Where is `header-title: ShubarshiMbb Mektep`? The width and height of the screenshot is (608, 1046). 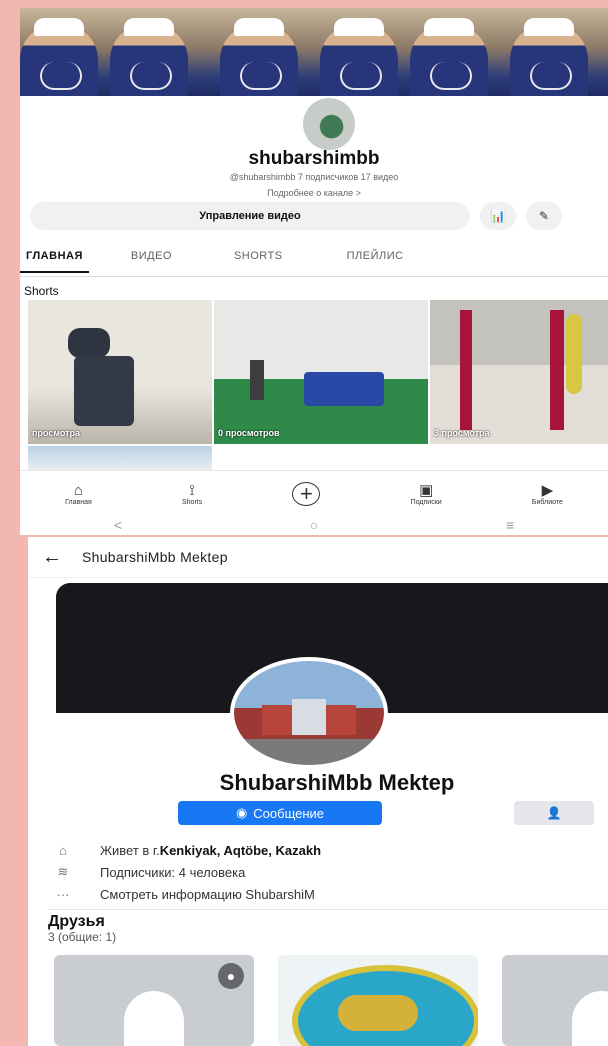 header-title: ShubarshiMbb Mektep is located at coordinates (155, 557).